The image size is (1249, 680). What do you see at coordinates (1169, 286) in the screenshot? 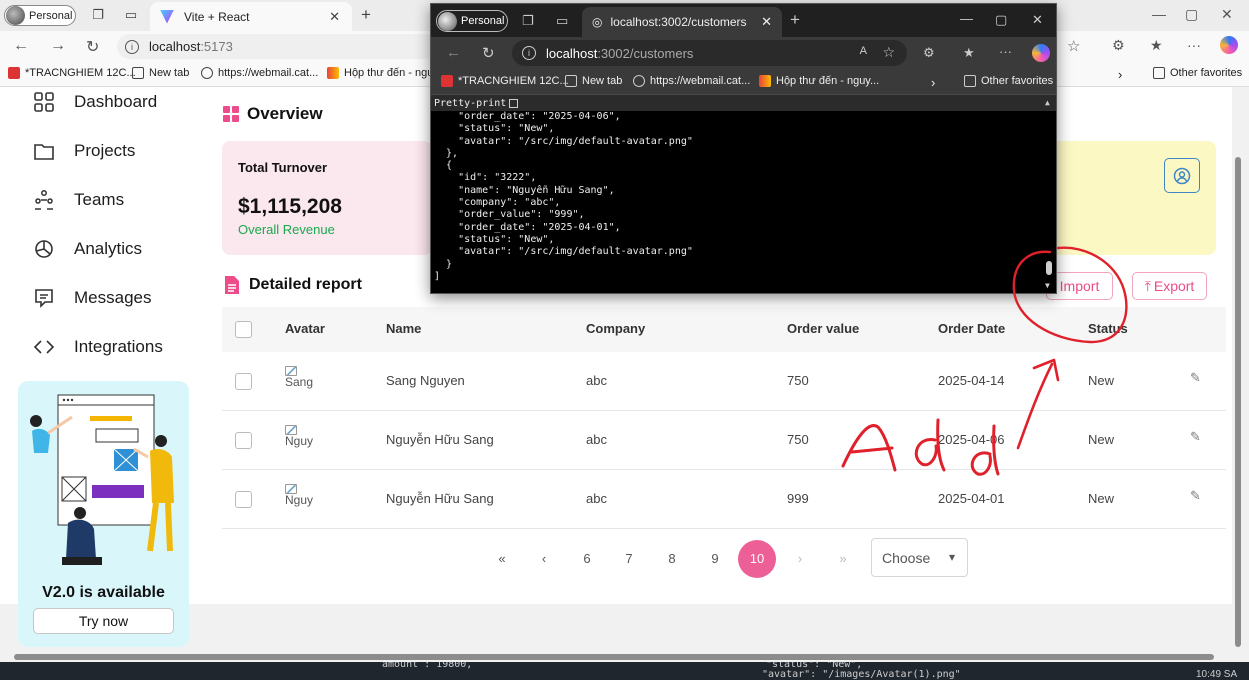
I see `export-button: ⤒ Export` at bounding box center [1169, 286].